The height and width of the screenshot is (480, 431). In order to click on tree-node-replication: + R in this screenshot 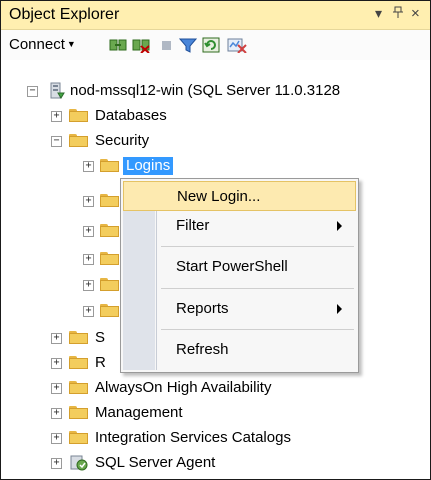, I will do `click(60, 363)`.